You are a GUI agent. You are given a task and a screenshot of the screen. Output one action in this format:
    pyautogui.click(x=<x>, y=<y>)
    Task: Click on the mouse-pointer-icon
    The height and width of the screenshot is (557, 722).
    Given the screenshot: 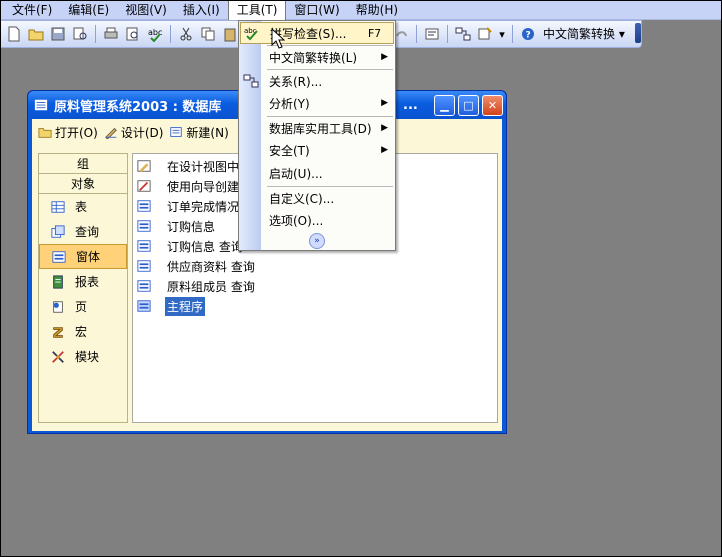 What is the action you would take?
    pyautogui.click(x=278, y=38)
    